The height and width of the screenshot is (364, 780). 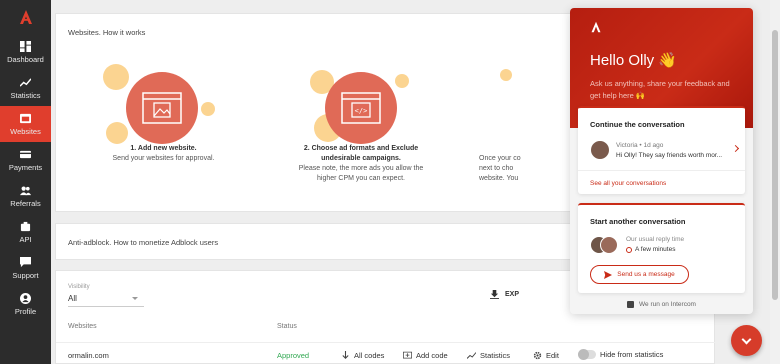 I want to click on api-icon, so click(x=25, y=226).